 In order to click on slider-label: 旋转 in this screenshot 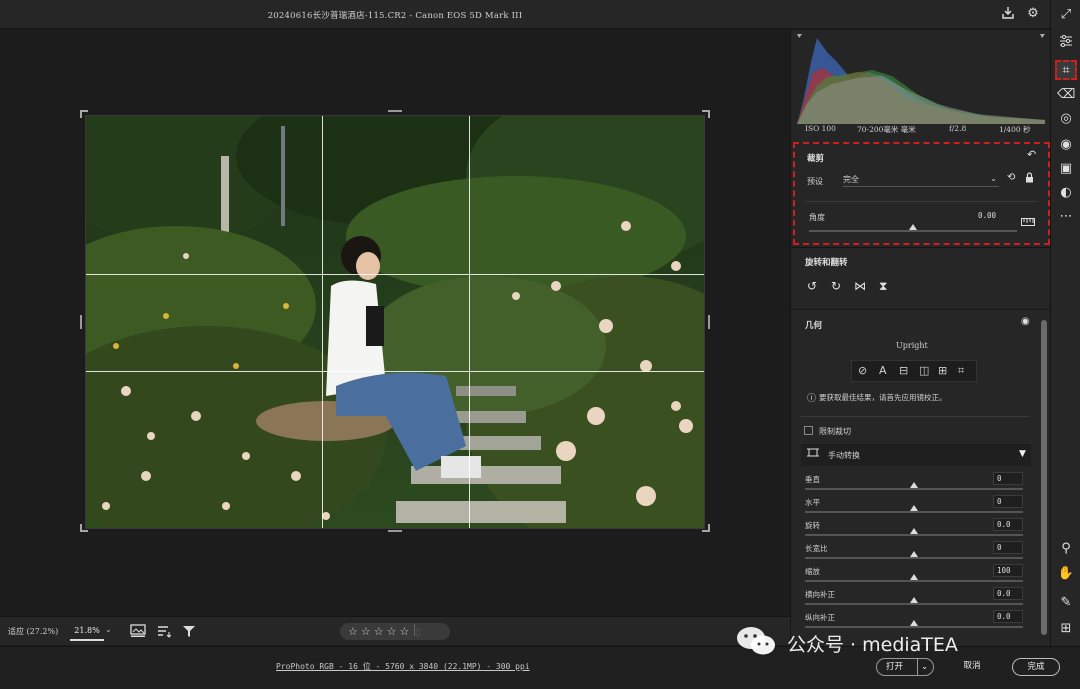, I will do `click(812, 525)`.